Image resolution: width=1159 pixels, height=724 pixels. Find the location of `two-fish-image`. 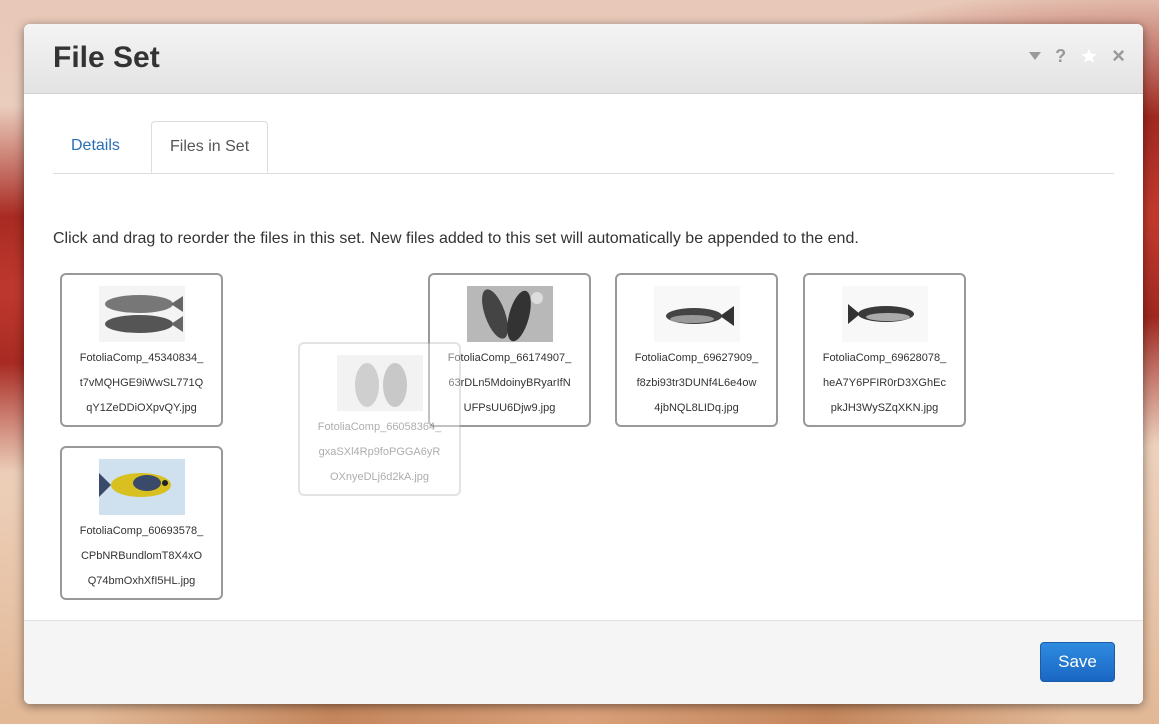

two-fish-image is located at coordinates (141, 314).